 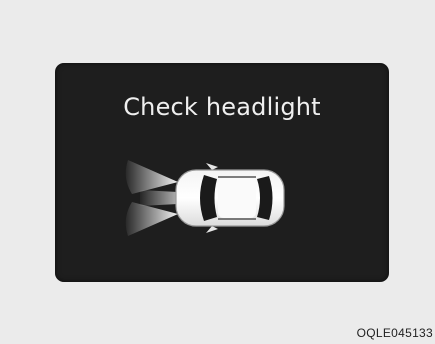 I want to click on image-code-label: OQLE045133, so click(x=394, y=333).